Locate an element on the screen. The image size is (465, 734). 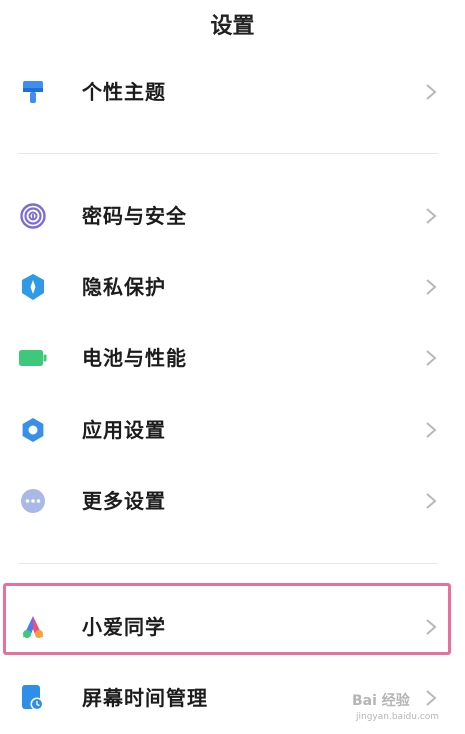
settings-item-label: 屏幕时间管理 is located at coordinates (145, 698).